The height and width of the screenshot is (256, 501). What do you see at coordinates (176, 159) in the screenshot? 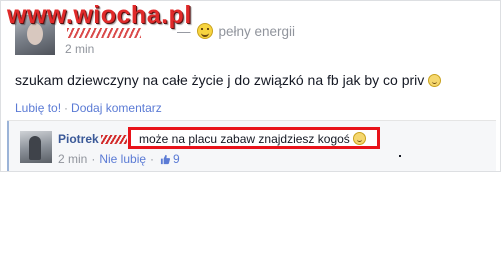
I see `comment-like-count: 9` at bounding box center [176, 159].